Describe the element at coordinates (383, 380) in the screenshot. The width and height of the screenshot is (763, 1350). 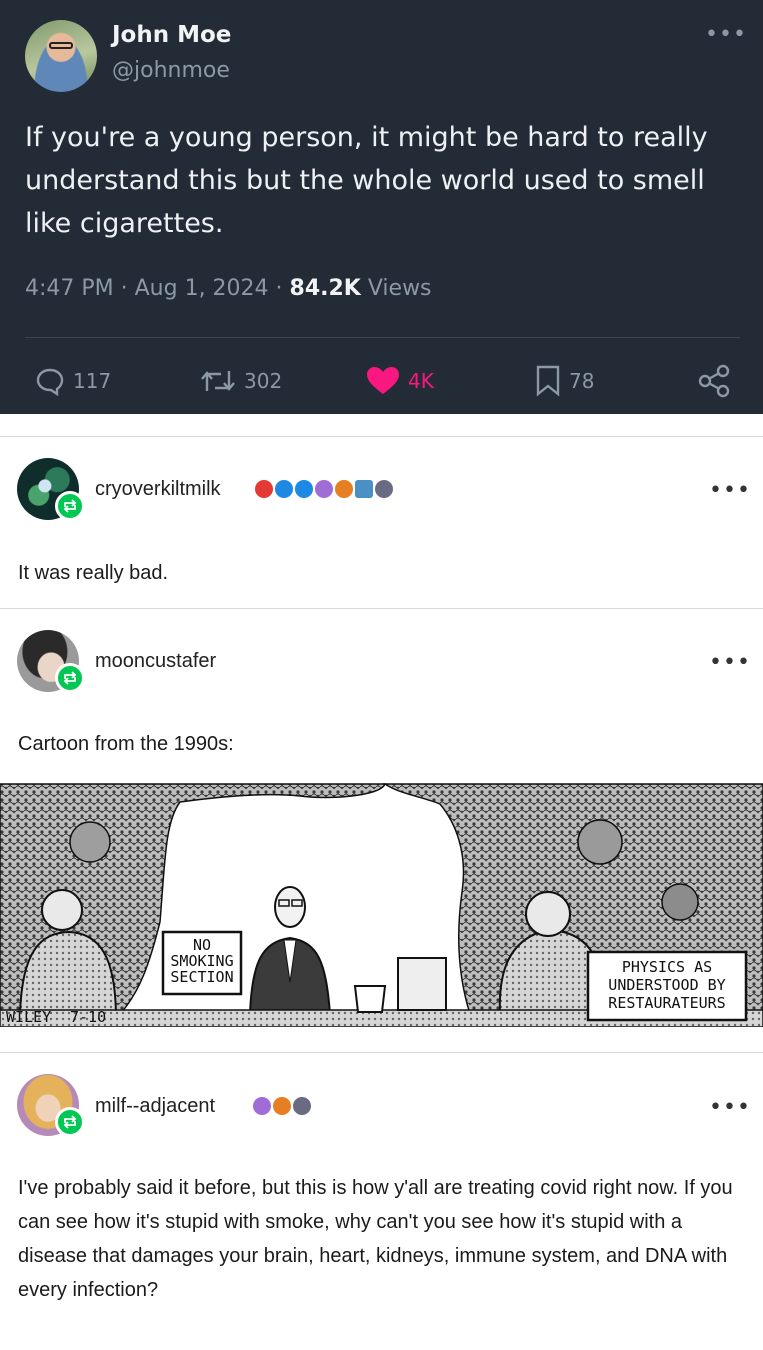
I see `heart-icon` at that location.